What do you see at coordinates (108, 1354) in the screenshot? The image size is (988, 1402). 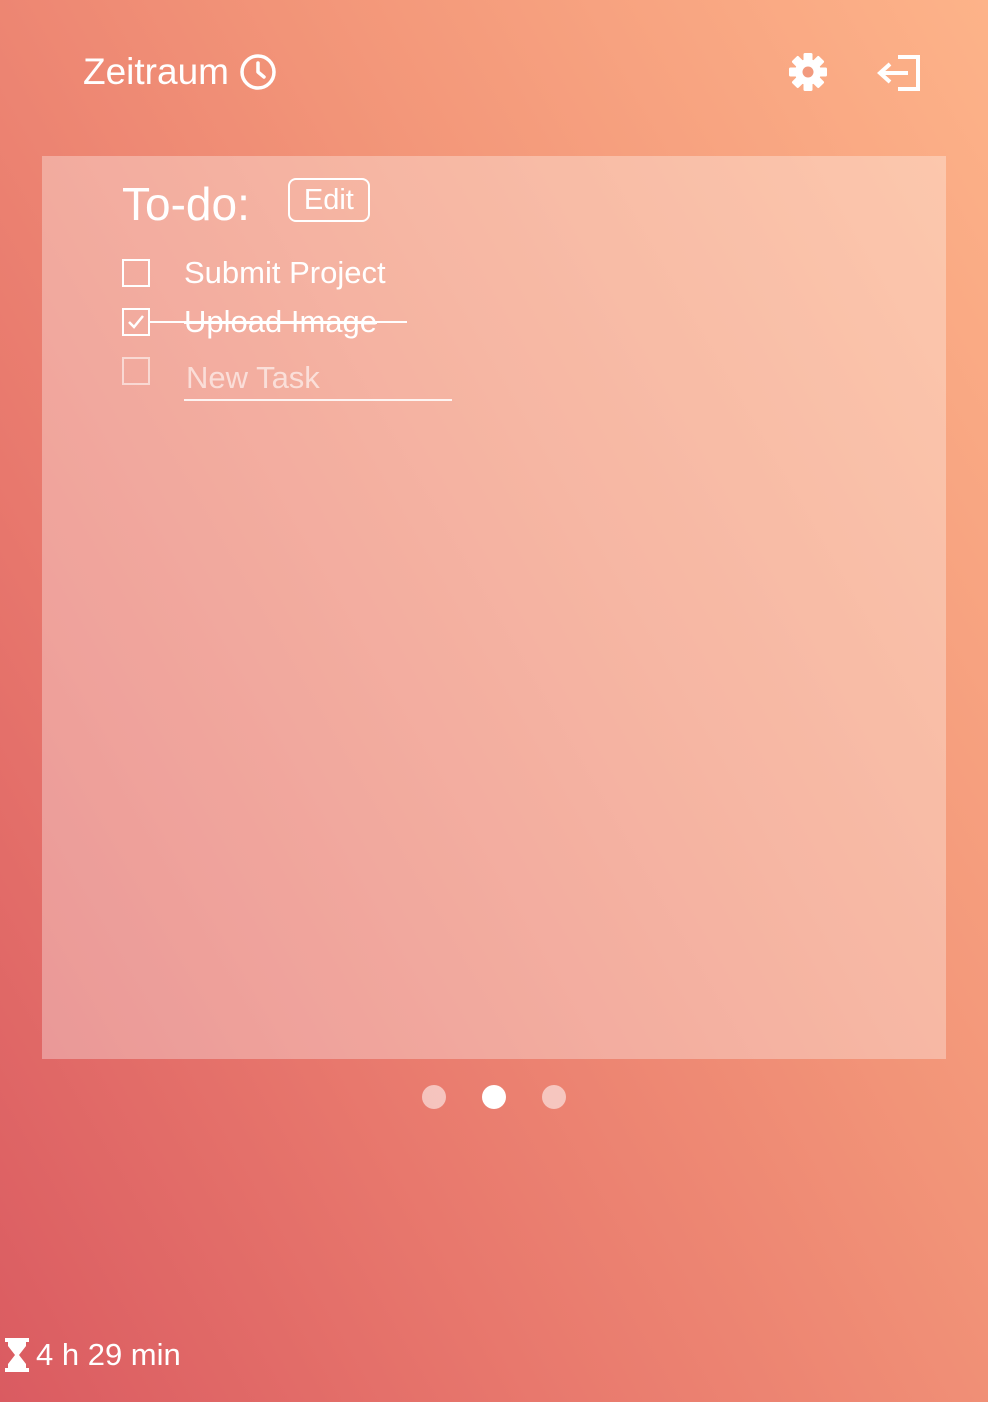 I see `remaining-time-text: 4 h 29 min` at bounding box center [108, 1354].